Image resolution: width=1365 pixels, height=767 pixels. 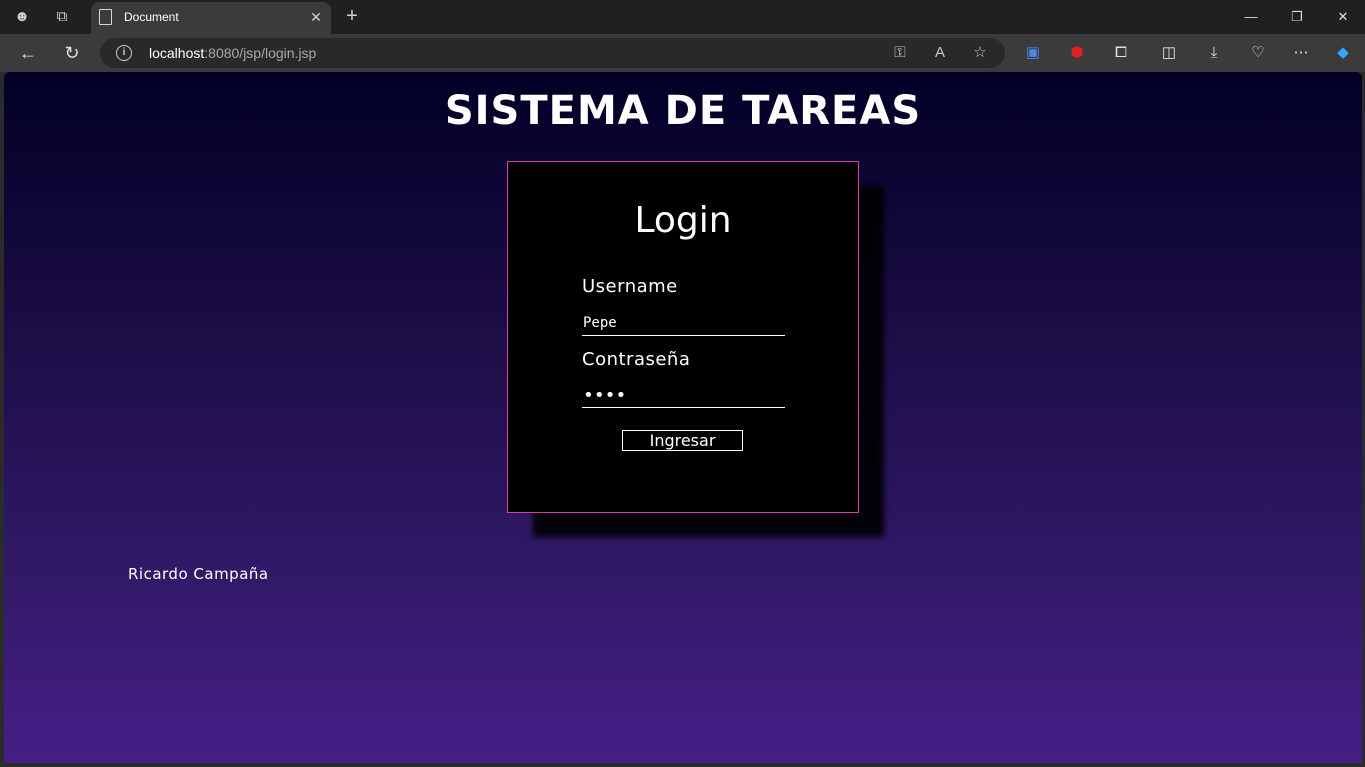 I want to click on password-label: Contraseña, so click(x=636, y=359).